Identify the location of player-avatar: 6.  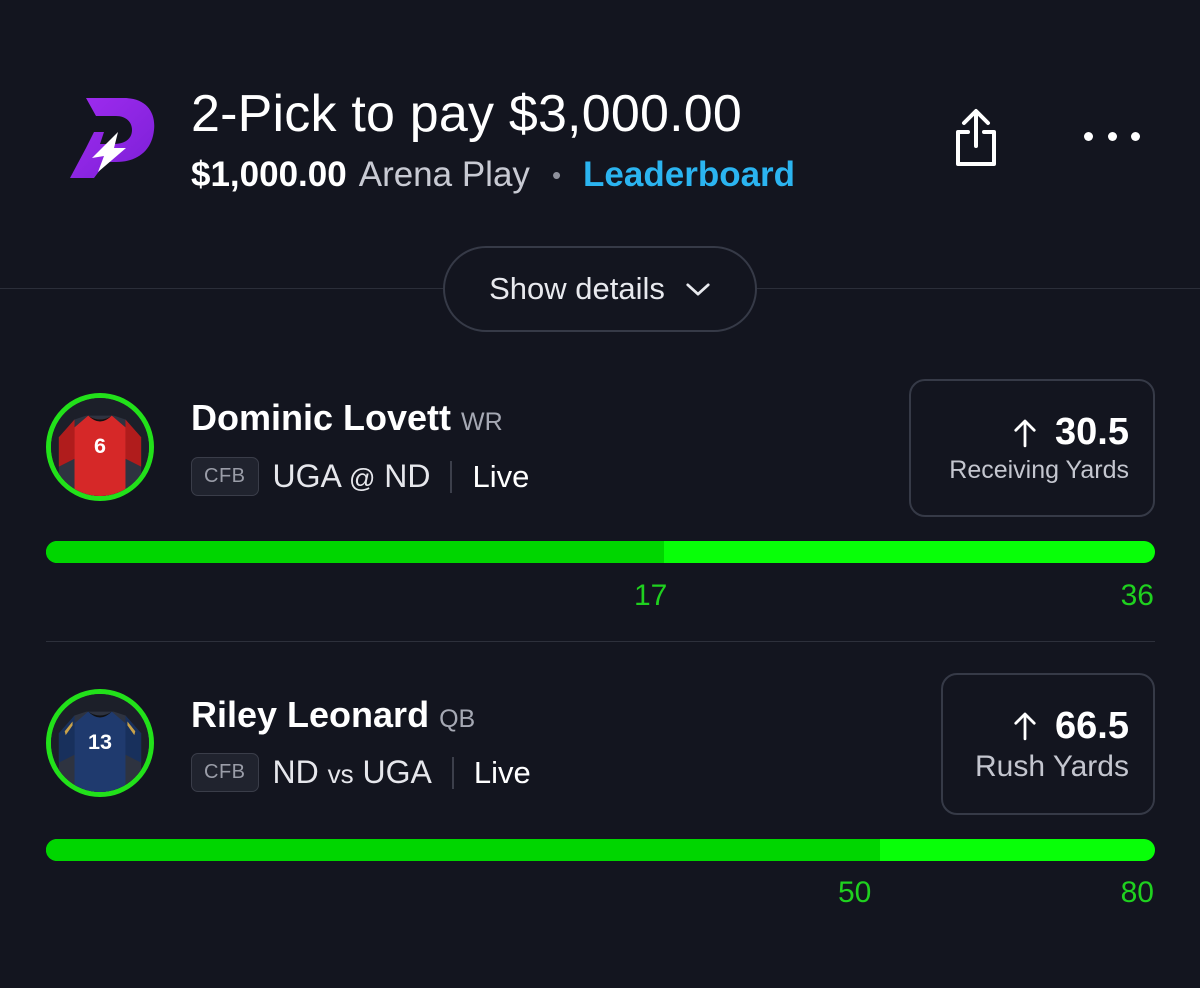
(100, 447).